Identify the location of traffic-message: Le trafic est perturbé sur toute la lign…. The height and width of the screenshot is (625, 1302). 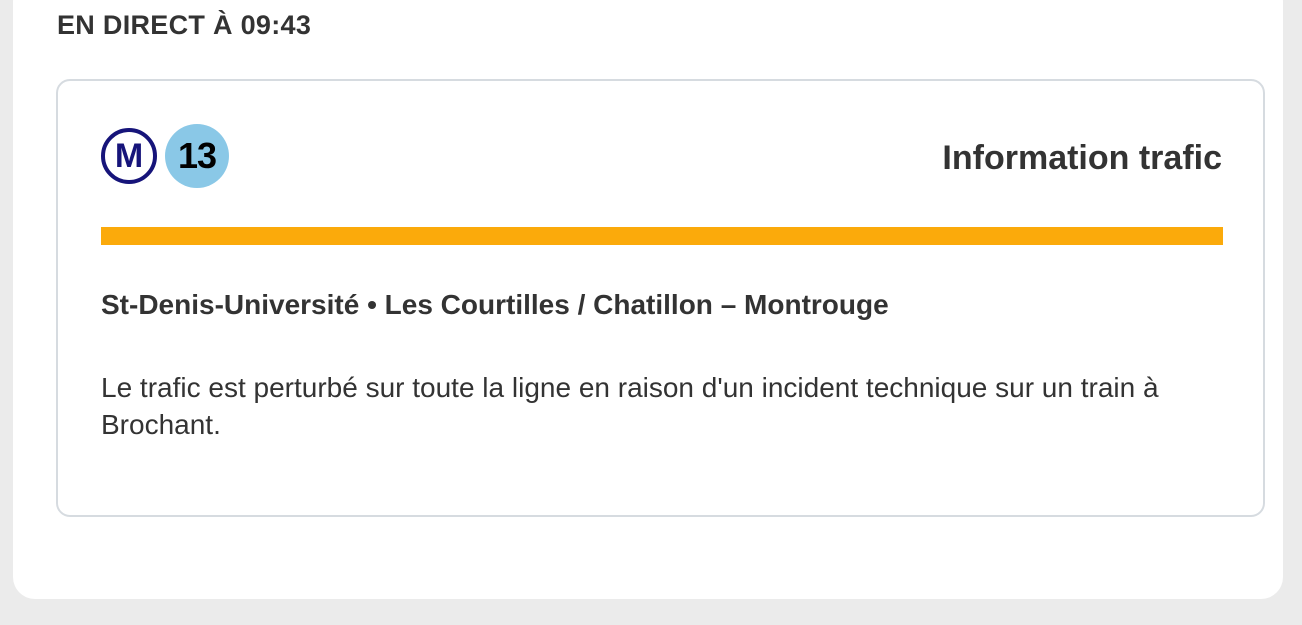
(630, 406).